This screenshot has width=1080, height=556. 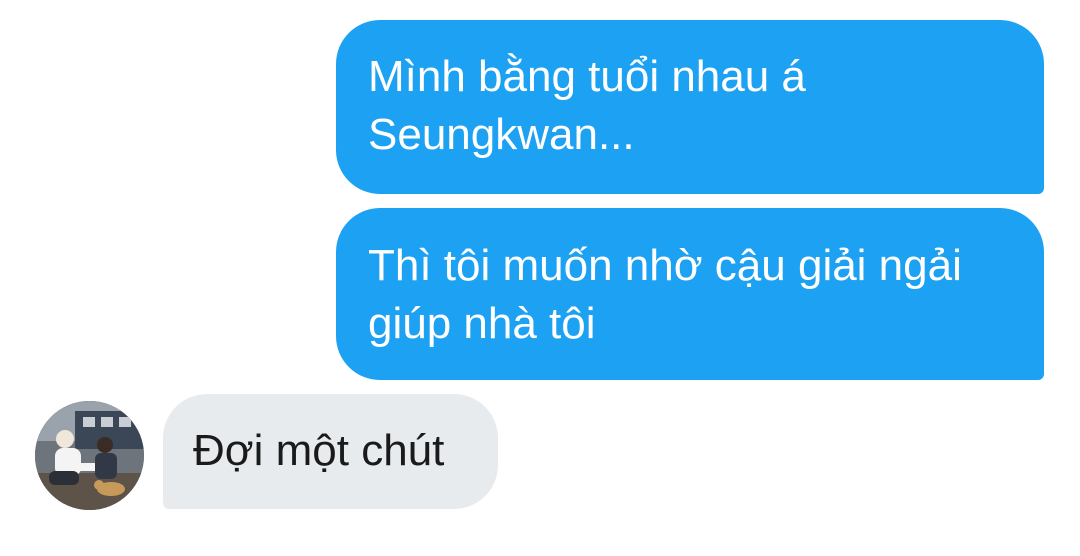 I want to click on sender-avatar, so click(x=89, y=455).